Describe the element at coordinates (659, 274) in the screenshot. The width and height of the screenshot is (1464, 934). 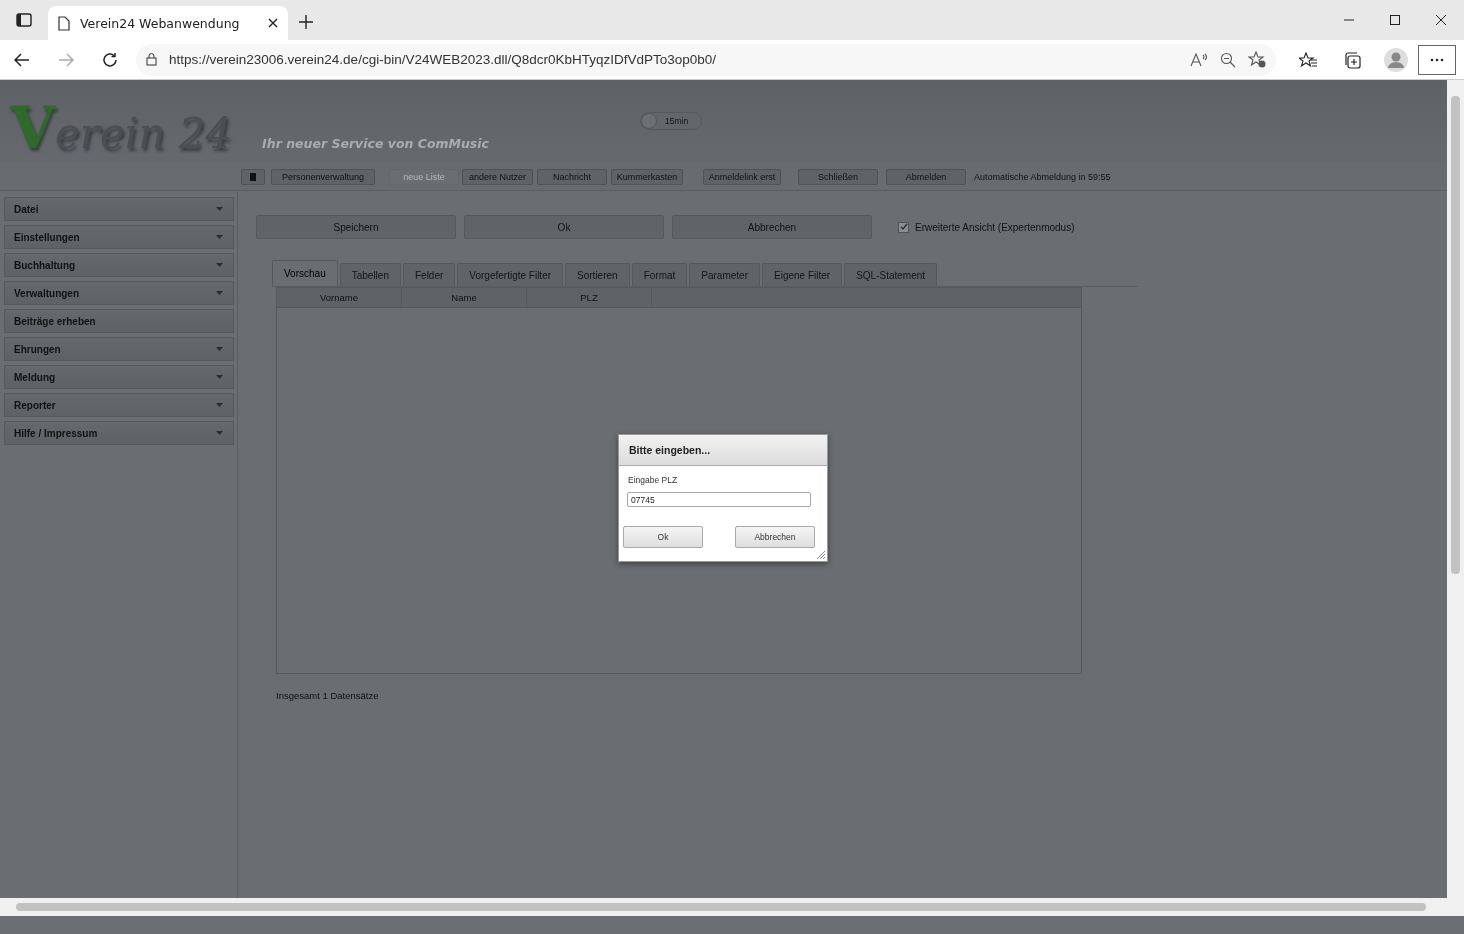
I see `tab: Format` at that location.